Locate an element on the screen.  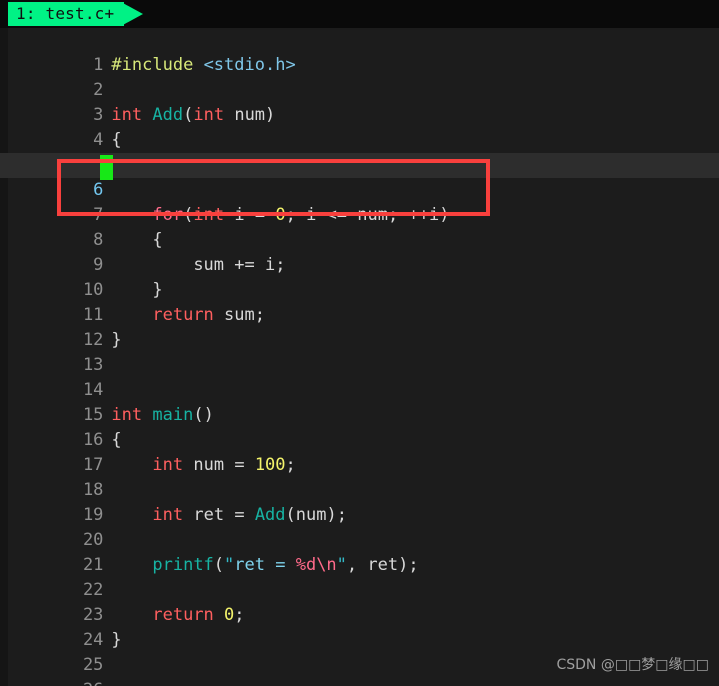
code-line: 20 is located at coordinates (359, 526).